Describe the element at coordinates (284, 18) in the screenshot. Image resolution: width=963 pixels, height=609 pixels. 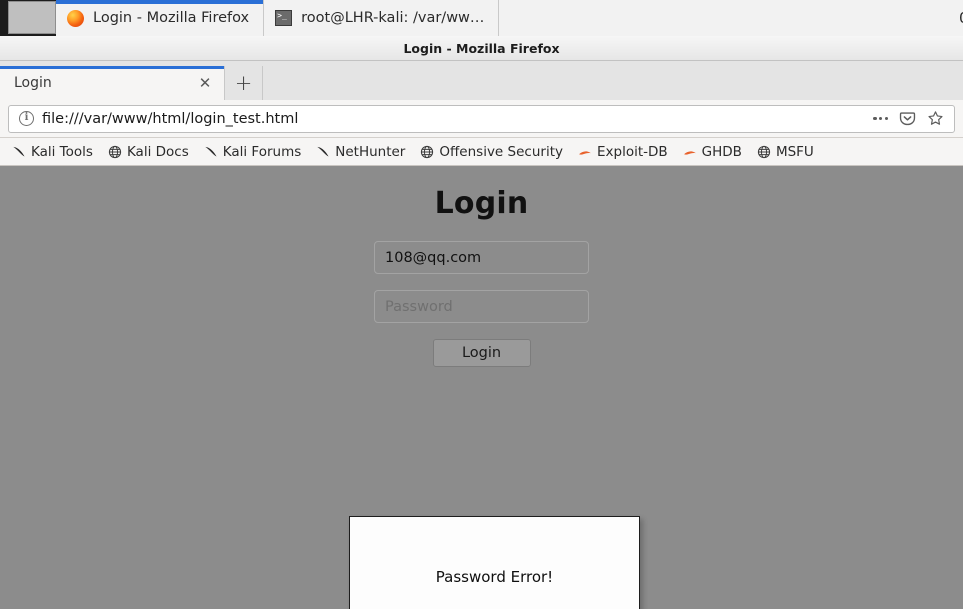
I see `terminal-icon: >_` at that location.